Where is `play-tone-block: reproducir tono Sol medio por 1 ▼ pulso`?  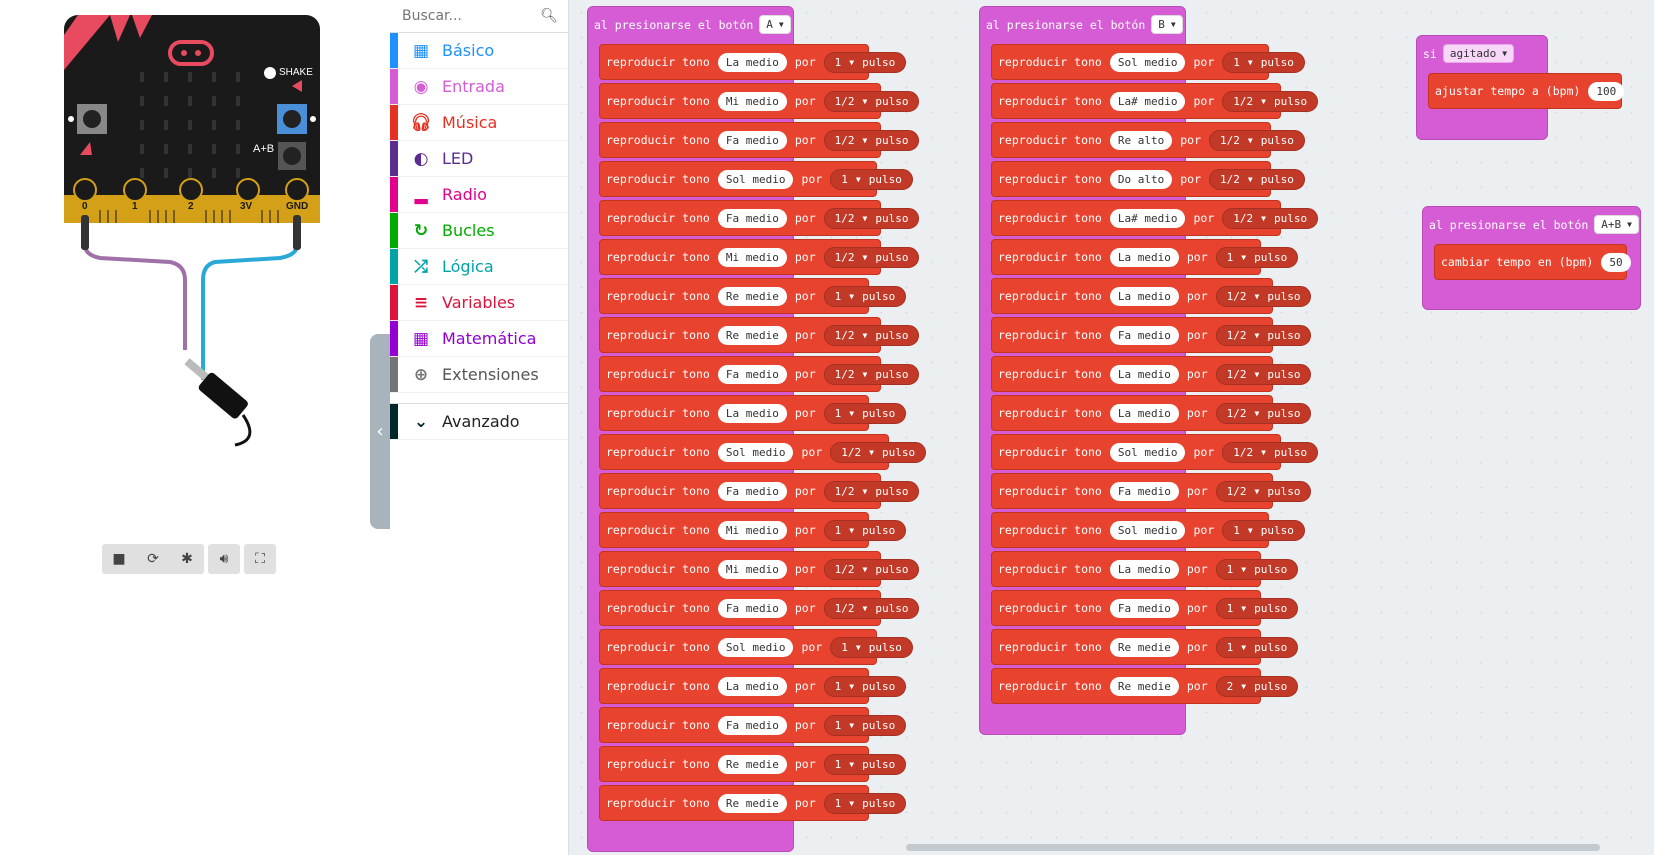 play-tone-block: reproducir tono Sol medio por 1 ▼ pulso is located at coordinates (1148, 530).